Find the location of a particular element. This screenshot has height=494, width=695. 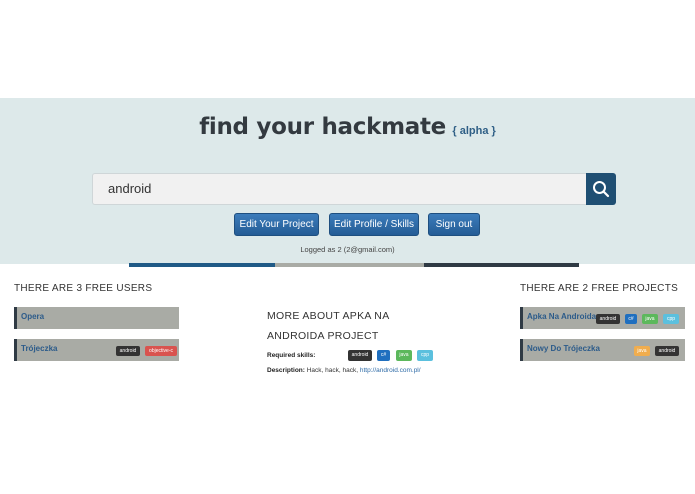

divider-bar-middle is located at coordinates (349, 265).